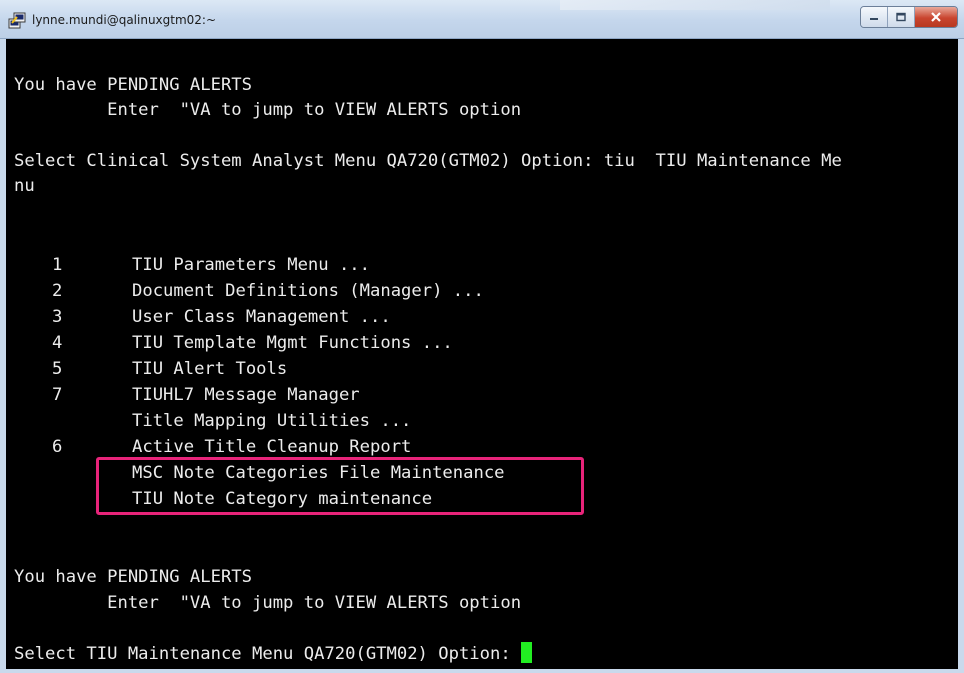 The width and height of the screenshot is (964, 673). I want to click on putty-terminal-icon, so click(17, 21).